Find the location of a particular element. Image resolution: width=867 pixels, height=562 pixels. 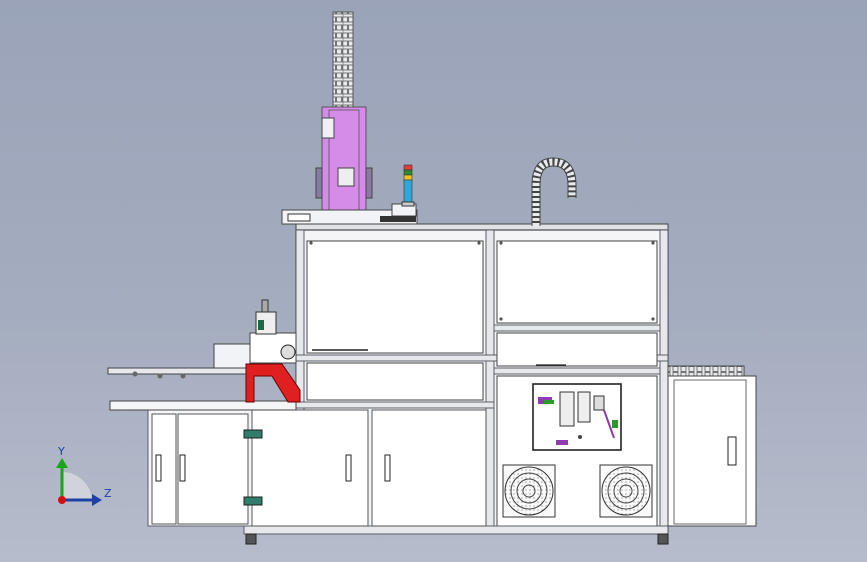

lower-left-cabinet is located at coordinates (317, 468).